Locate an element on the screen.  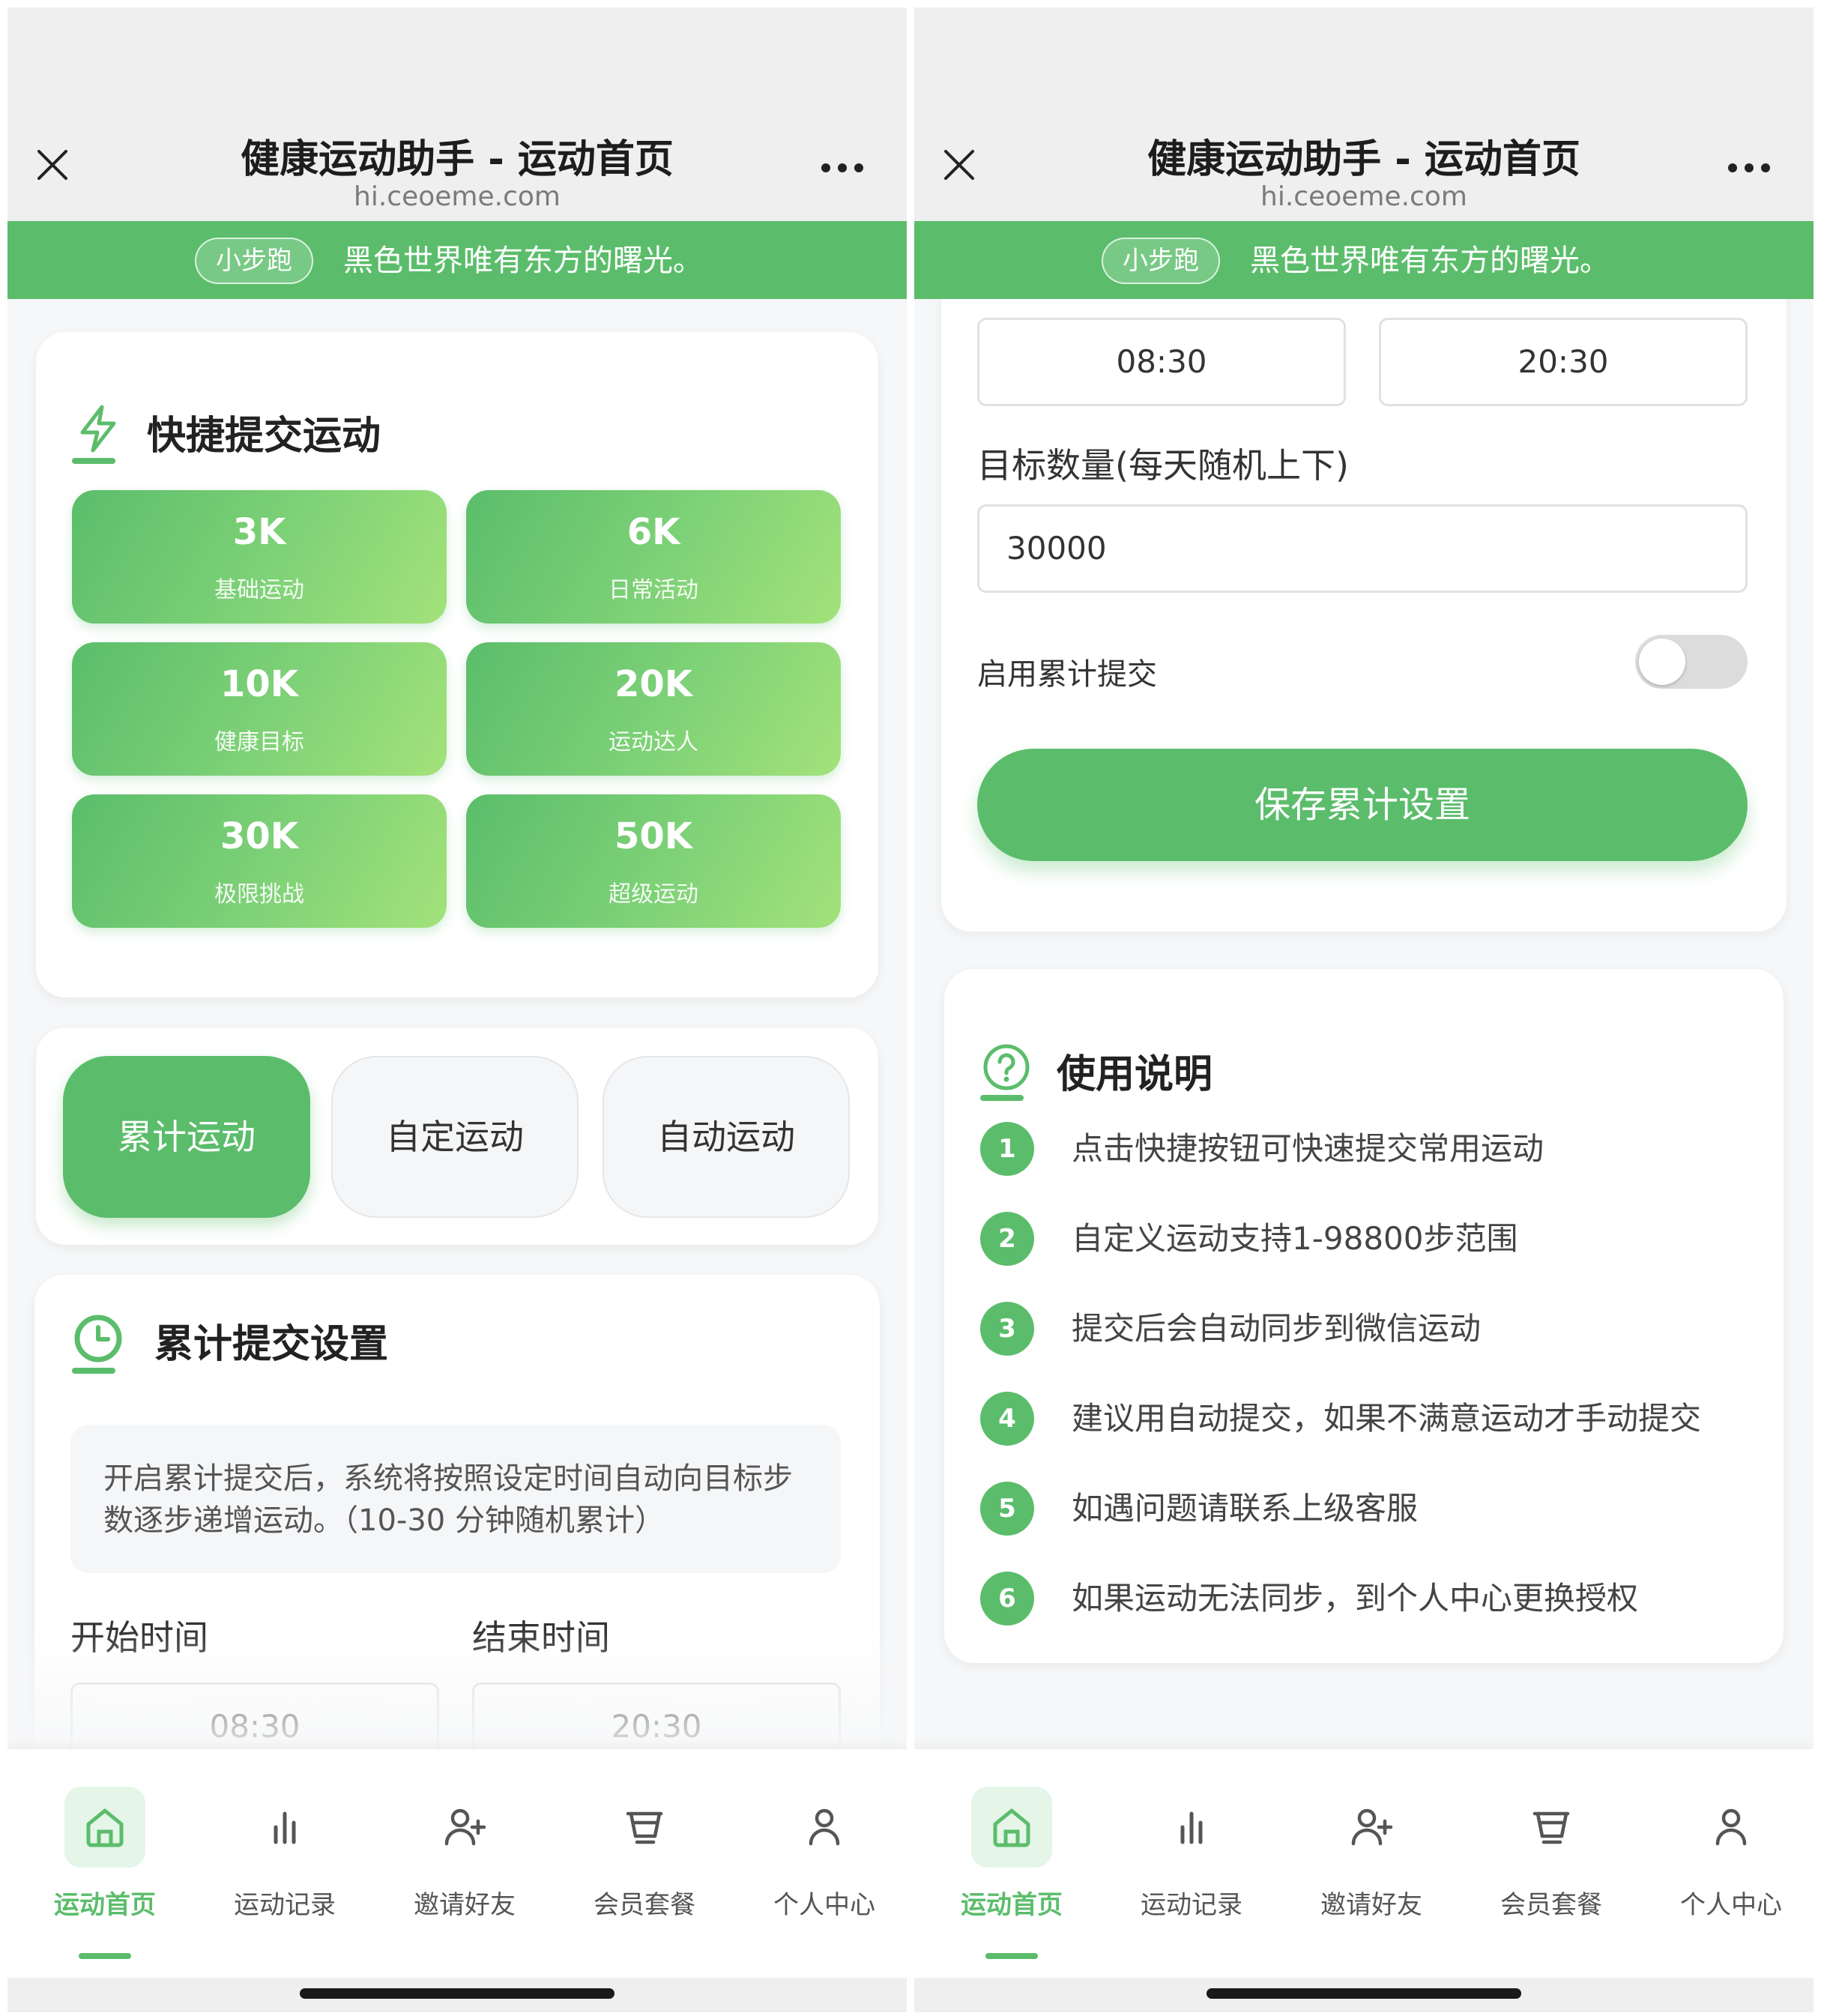
quick-button-value: 10K is located at coordinates (259, 684).